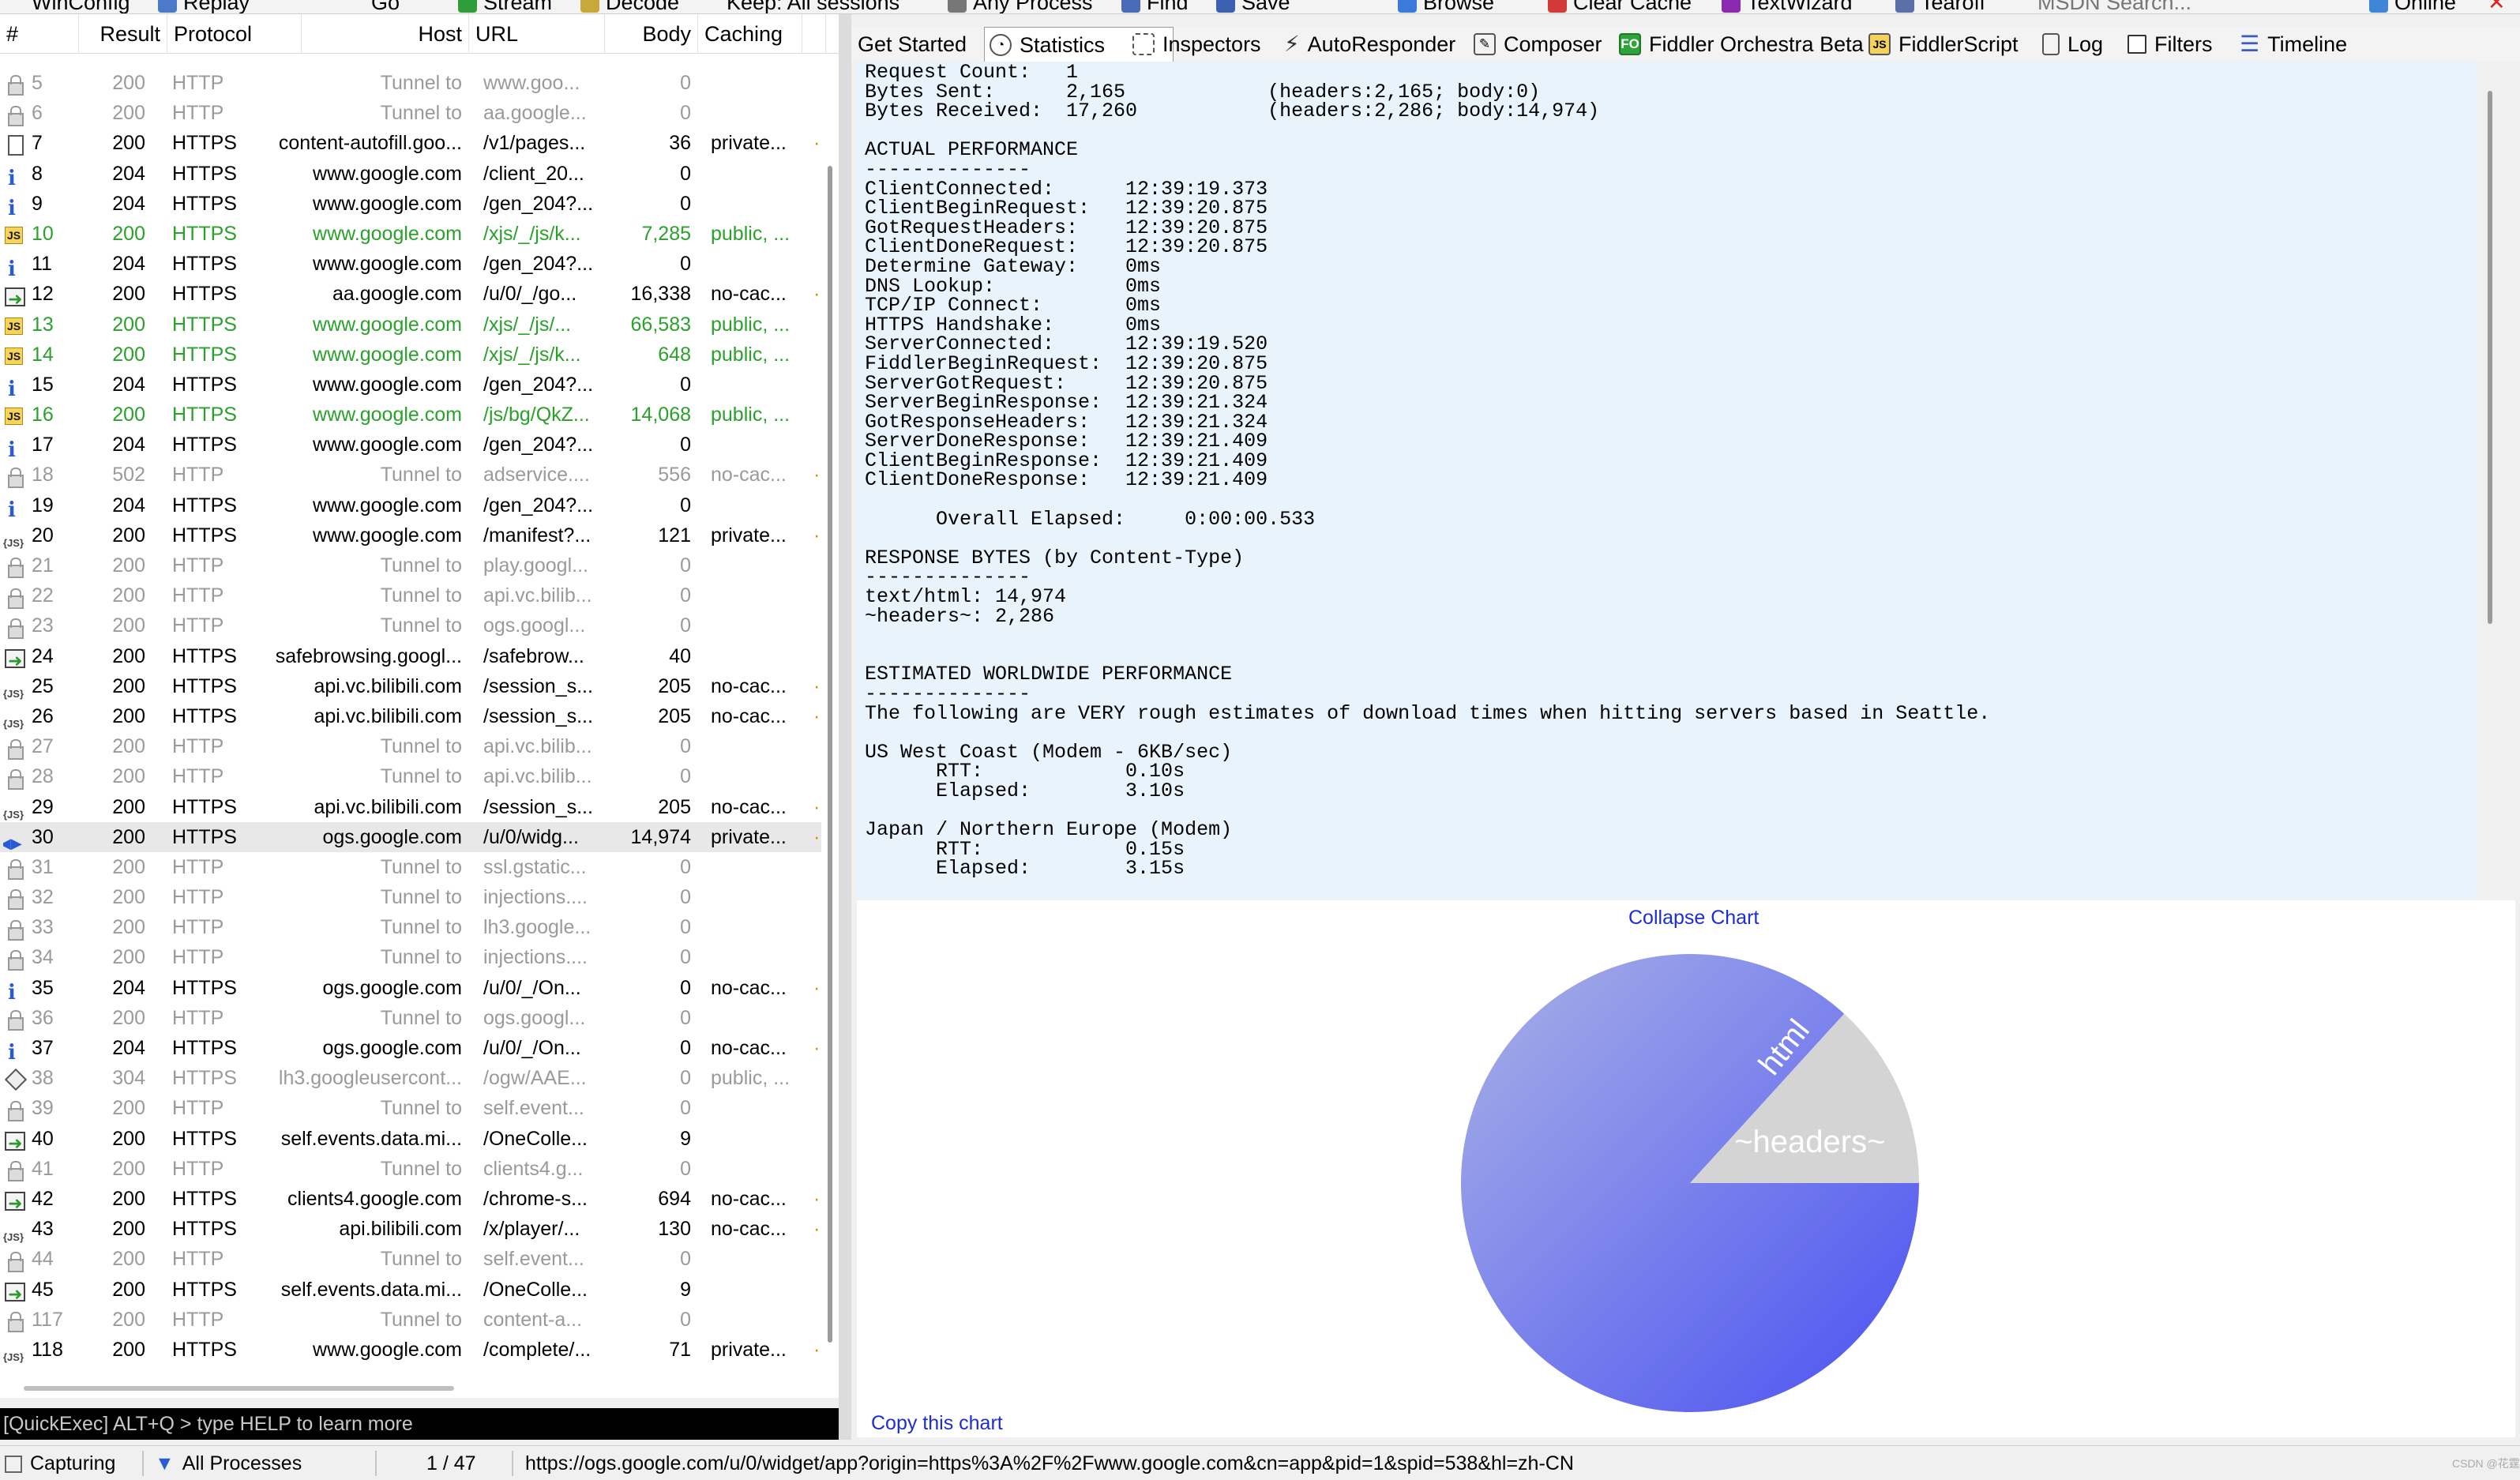 This screenshot has width=2520, height=1480. What do you see at coordinates (410, 264) in the screenshot?
I see `table-row: 11204HTTPSwww.google.com/gen_204?...0` at bounding box center [410, 264].